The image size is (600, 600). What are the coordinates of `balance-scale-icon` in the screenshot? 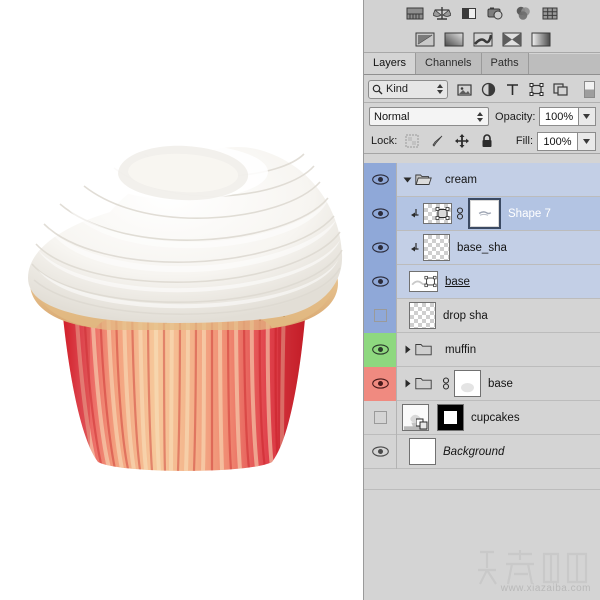 It's located at (442, 13).